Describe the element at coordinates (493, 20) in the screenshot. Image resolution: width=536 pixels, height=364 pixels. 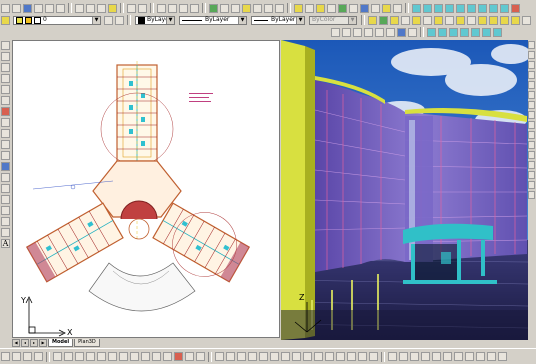
I see `ucs-z-icon` at that location.